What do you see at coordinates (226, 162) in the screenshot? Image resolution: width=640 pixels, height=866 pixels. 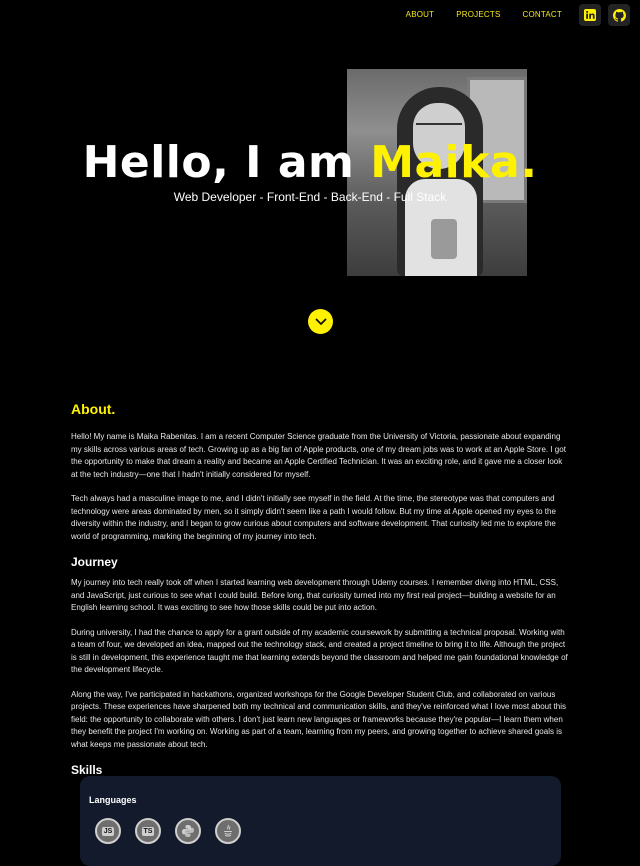 I see `hero-greeting: Hello, I am` at bounding box center [226, 162].